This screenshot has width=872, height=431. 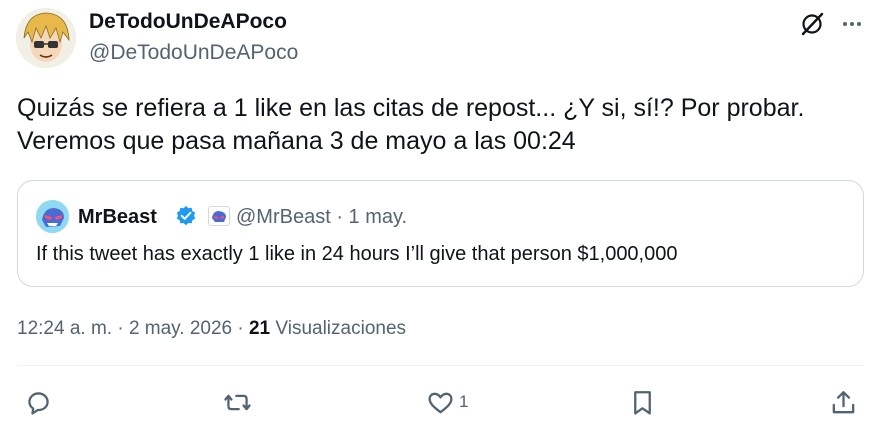 I want to click on repost-icon, so click(x=237, y=402).